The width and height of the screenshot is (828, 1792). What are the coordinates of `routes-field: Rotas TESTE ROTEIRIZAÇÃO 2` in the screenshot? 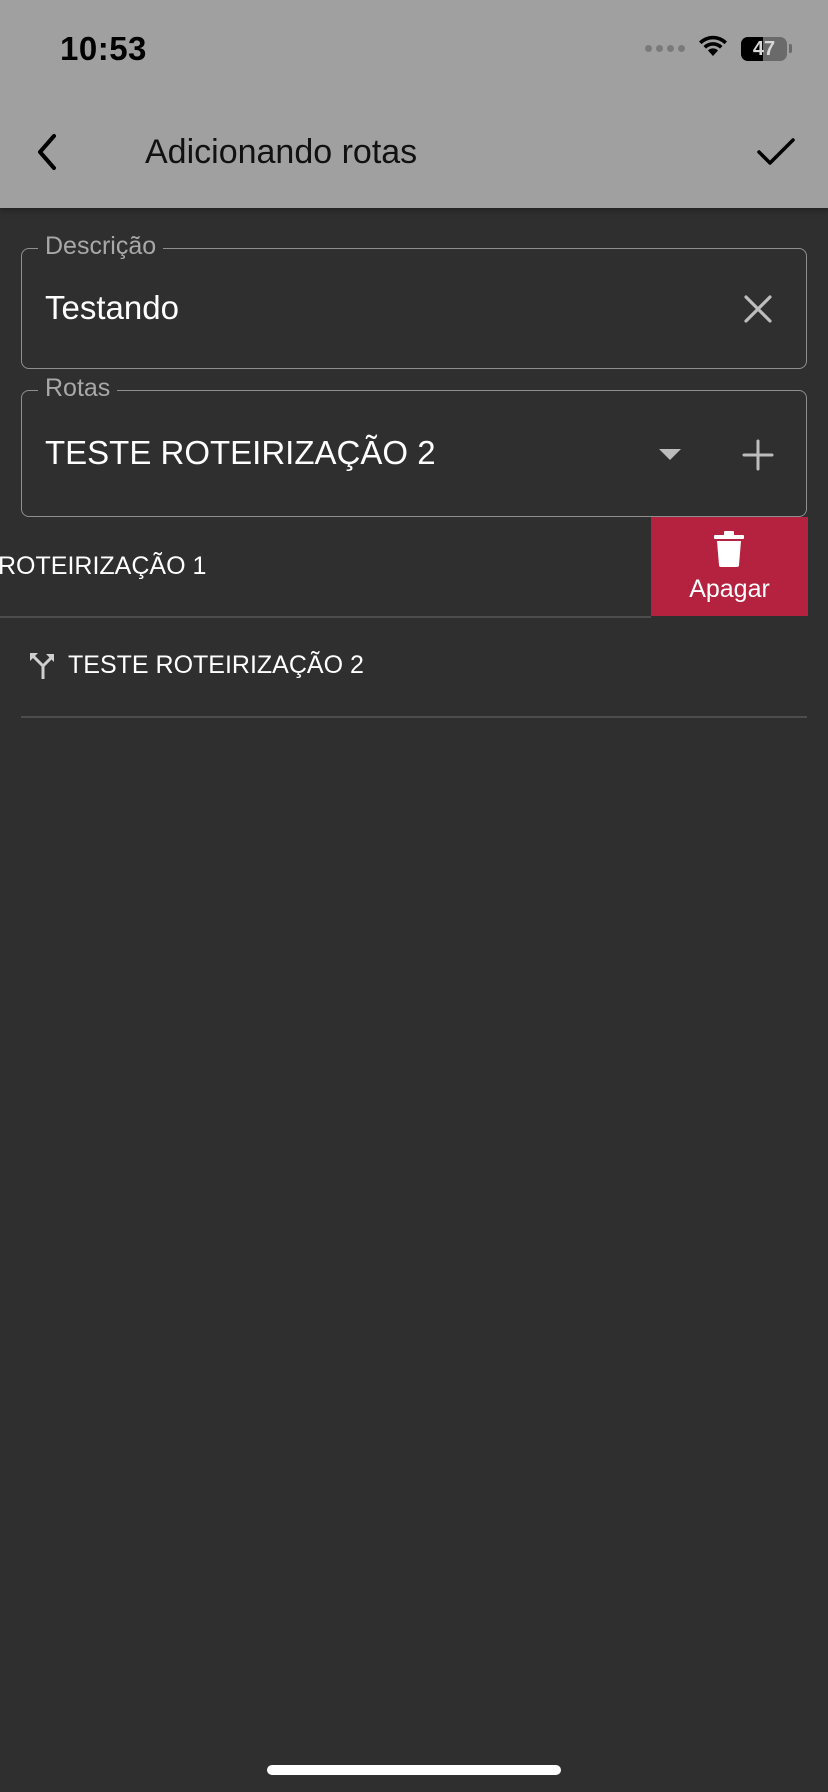 It's located at (414, 445).